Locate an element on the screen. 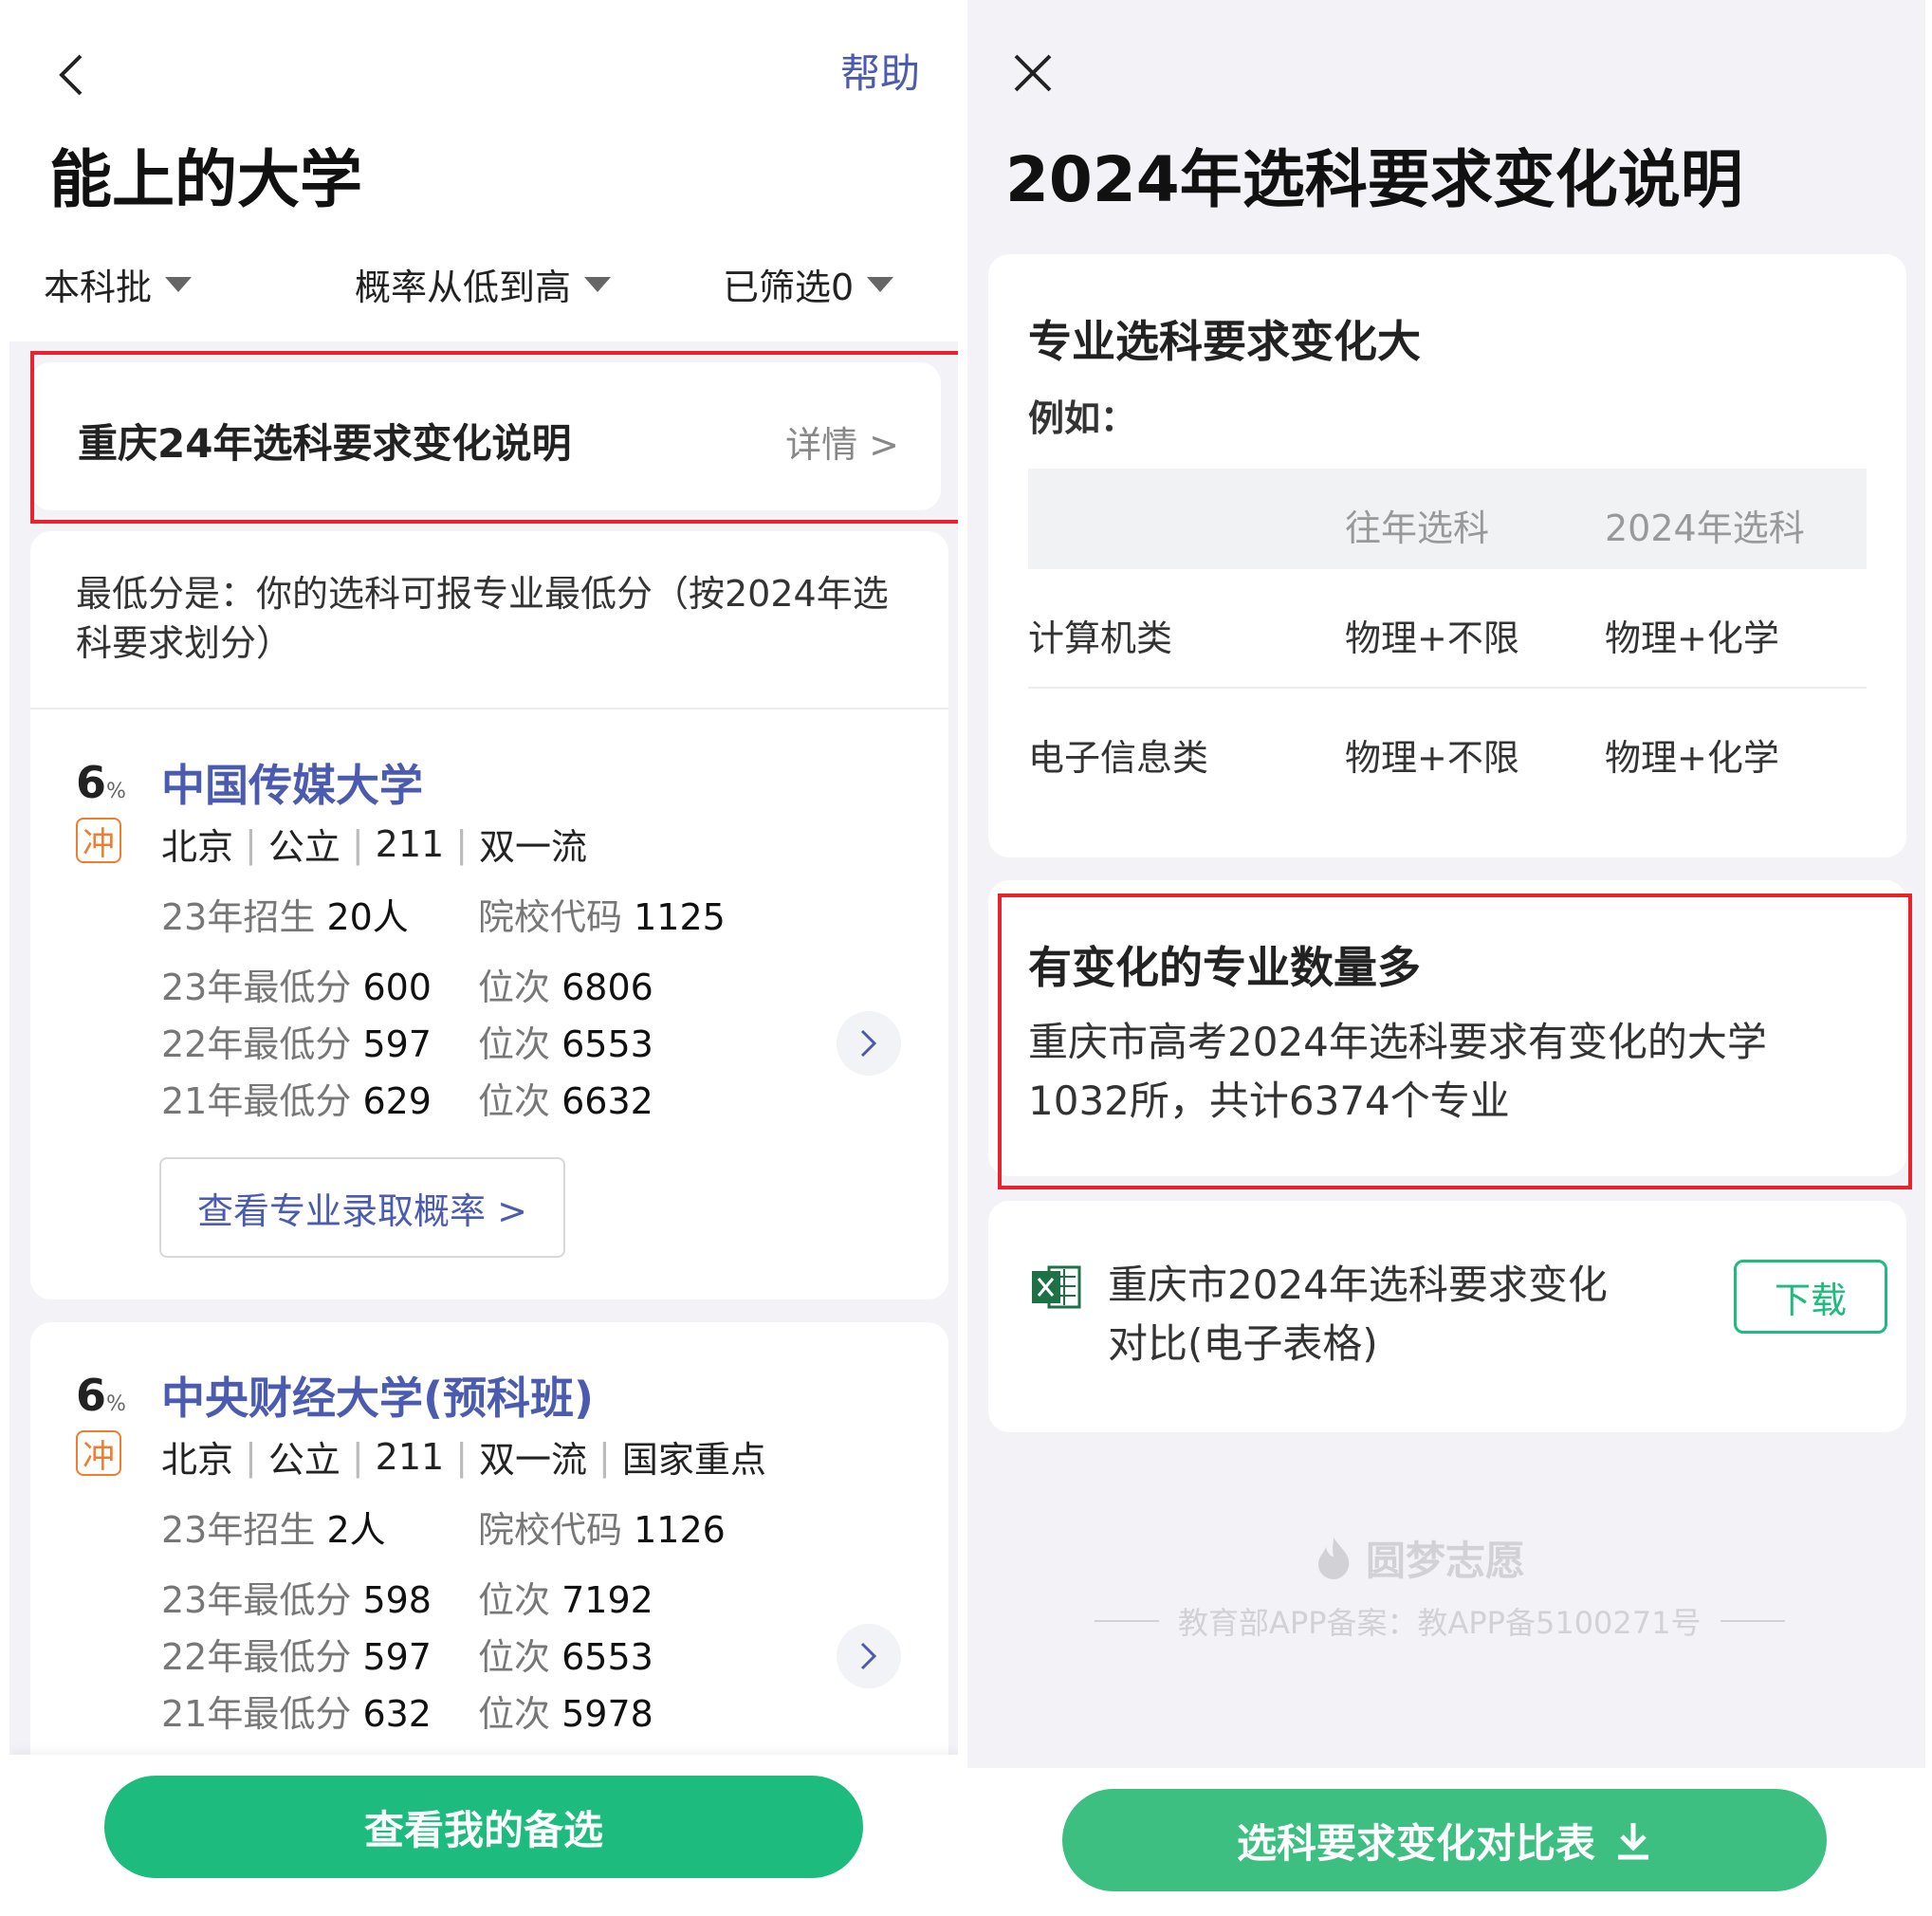  rank-value: 6553 is located at coordinates (607, 1657).